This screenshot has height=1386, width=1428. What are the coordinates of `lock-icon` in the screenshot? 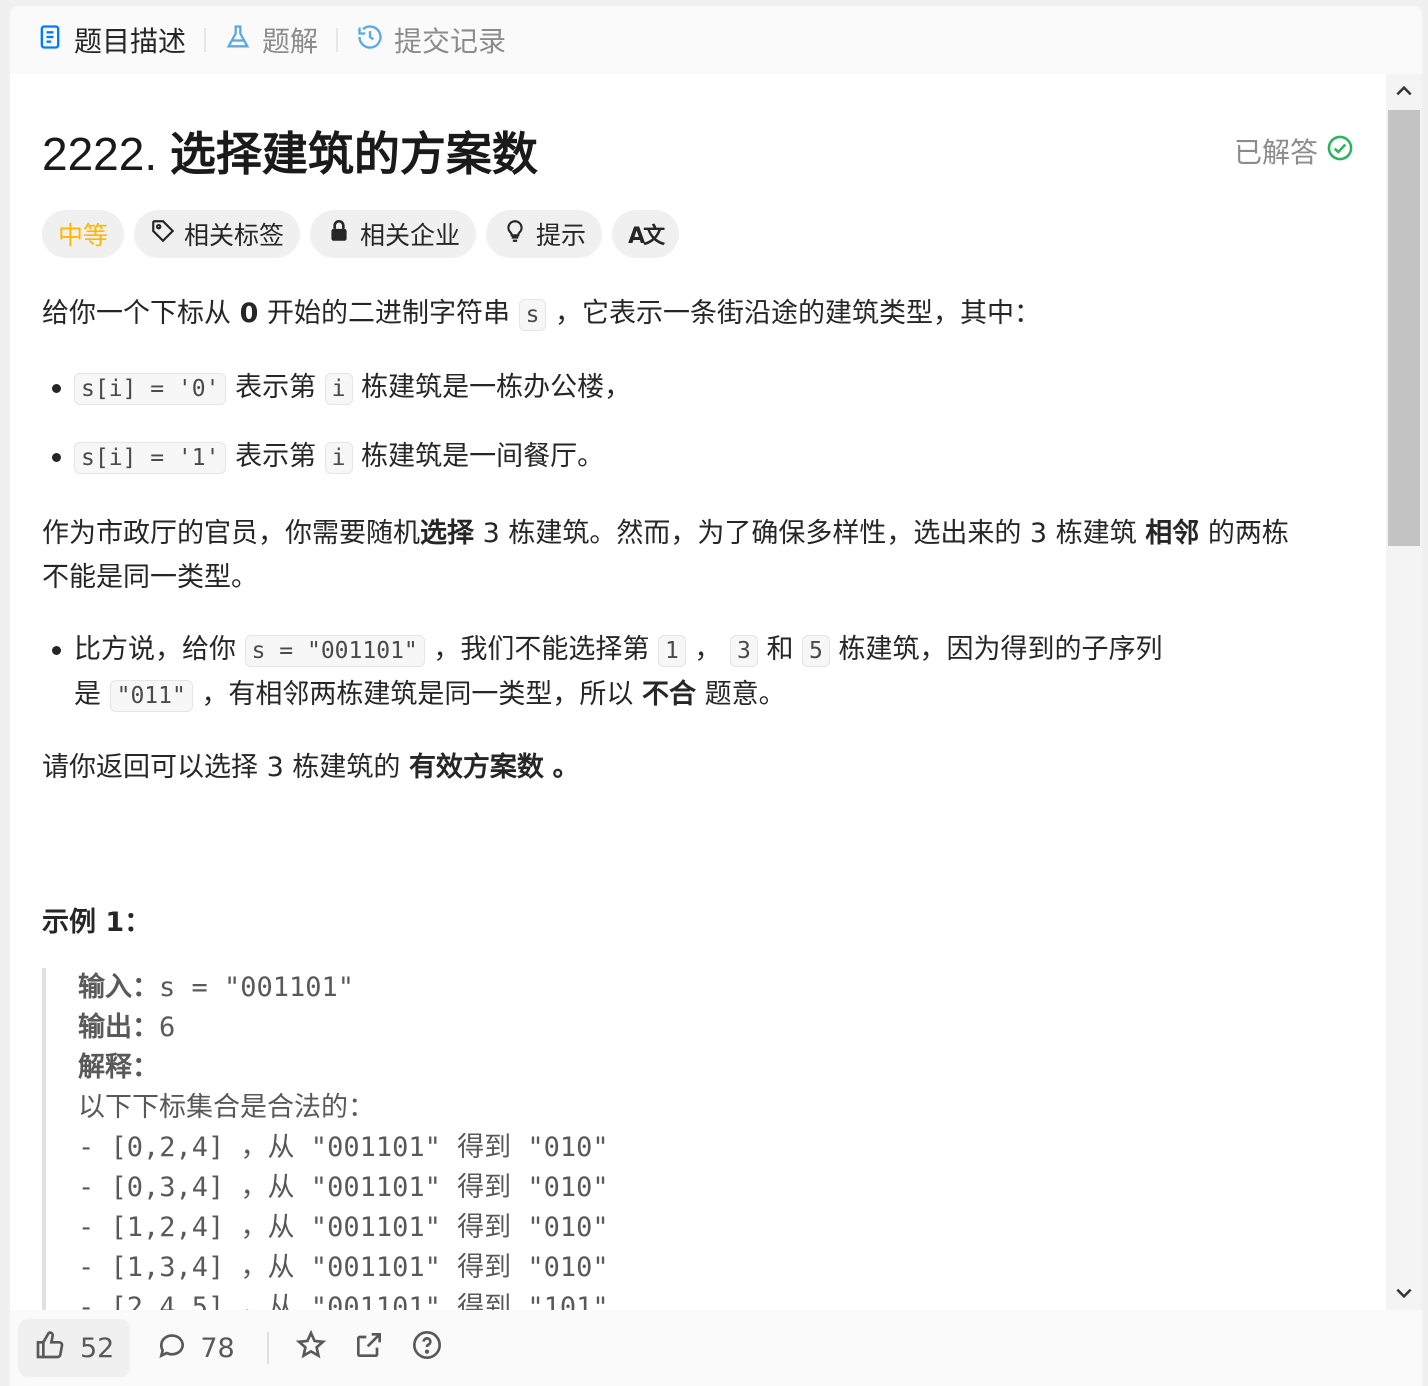 It's located at (339, 234).